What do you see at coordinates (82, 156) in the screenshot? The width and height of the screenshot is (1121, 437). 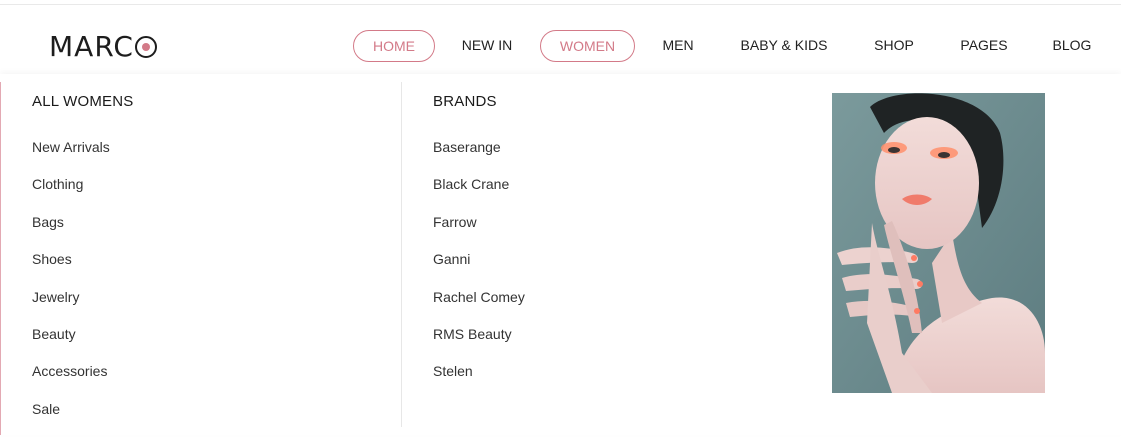 I see `menu-link-new-arrivals: New Arrivals` at bounding box center [82, 156].